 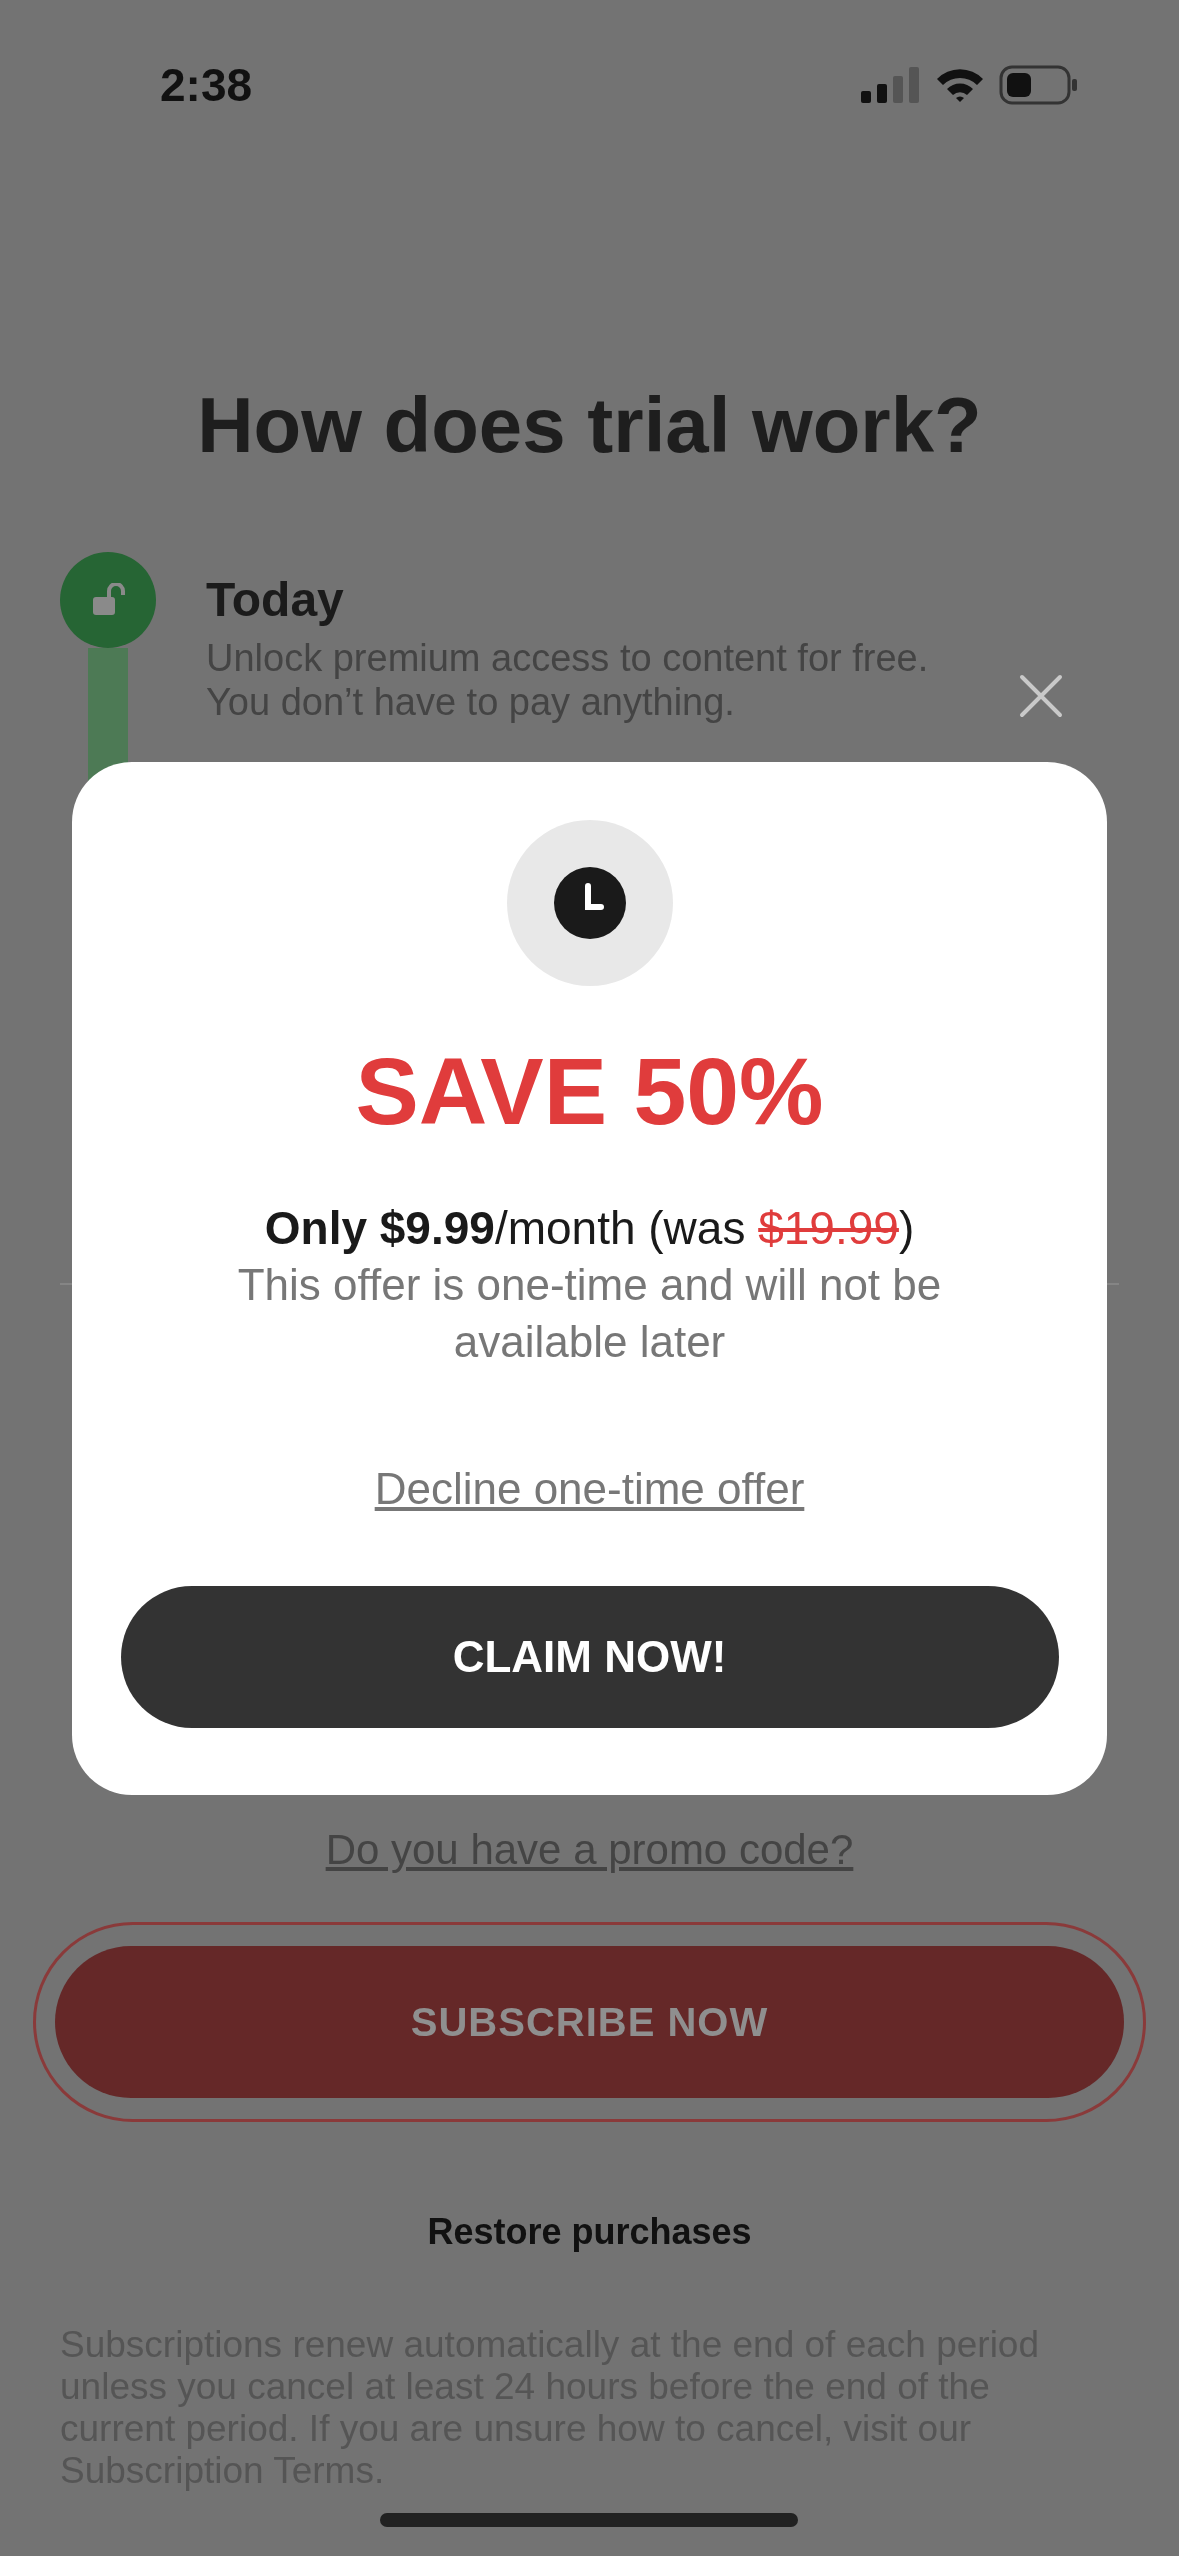 What do you see at coordinates (589, 2022) in the screenshot?
I see `subscribe-button: SUBSCRIBE NOW` at bounding box center [589, 2022].